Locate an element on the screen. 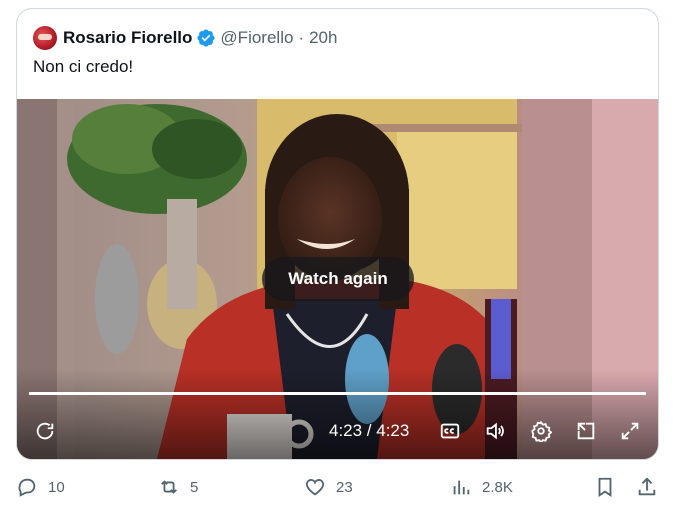  replay-button is located at coordinates (45, 431).